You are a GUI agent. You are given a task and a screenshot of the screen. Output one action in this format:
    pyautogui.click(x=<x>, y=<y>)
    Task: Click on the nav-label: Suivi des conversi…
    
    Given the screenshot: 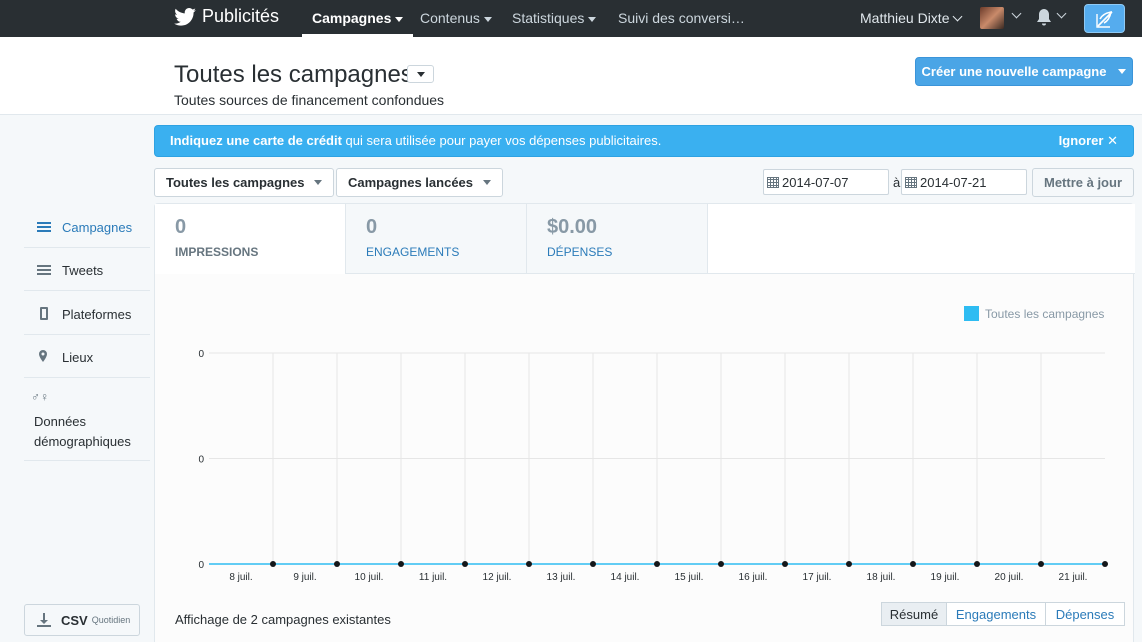 What is the action you would take?
    pyautogui.click(x=681, y=18)
    